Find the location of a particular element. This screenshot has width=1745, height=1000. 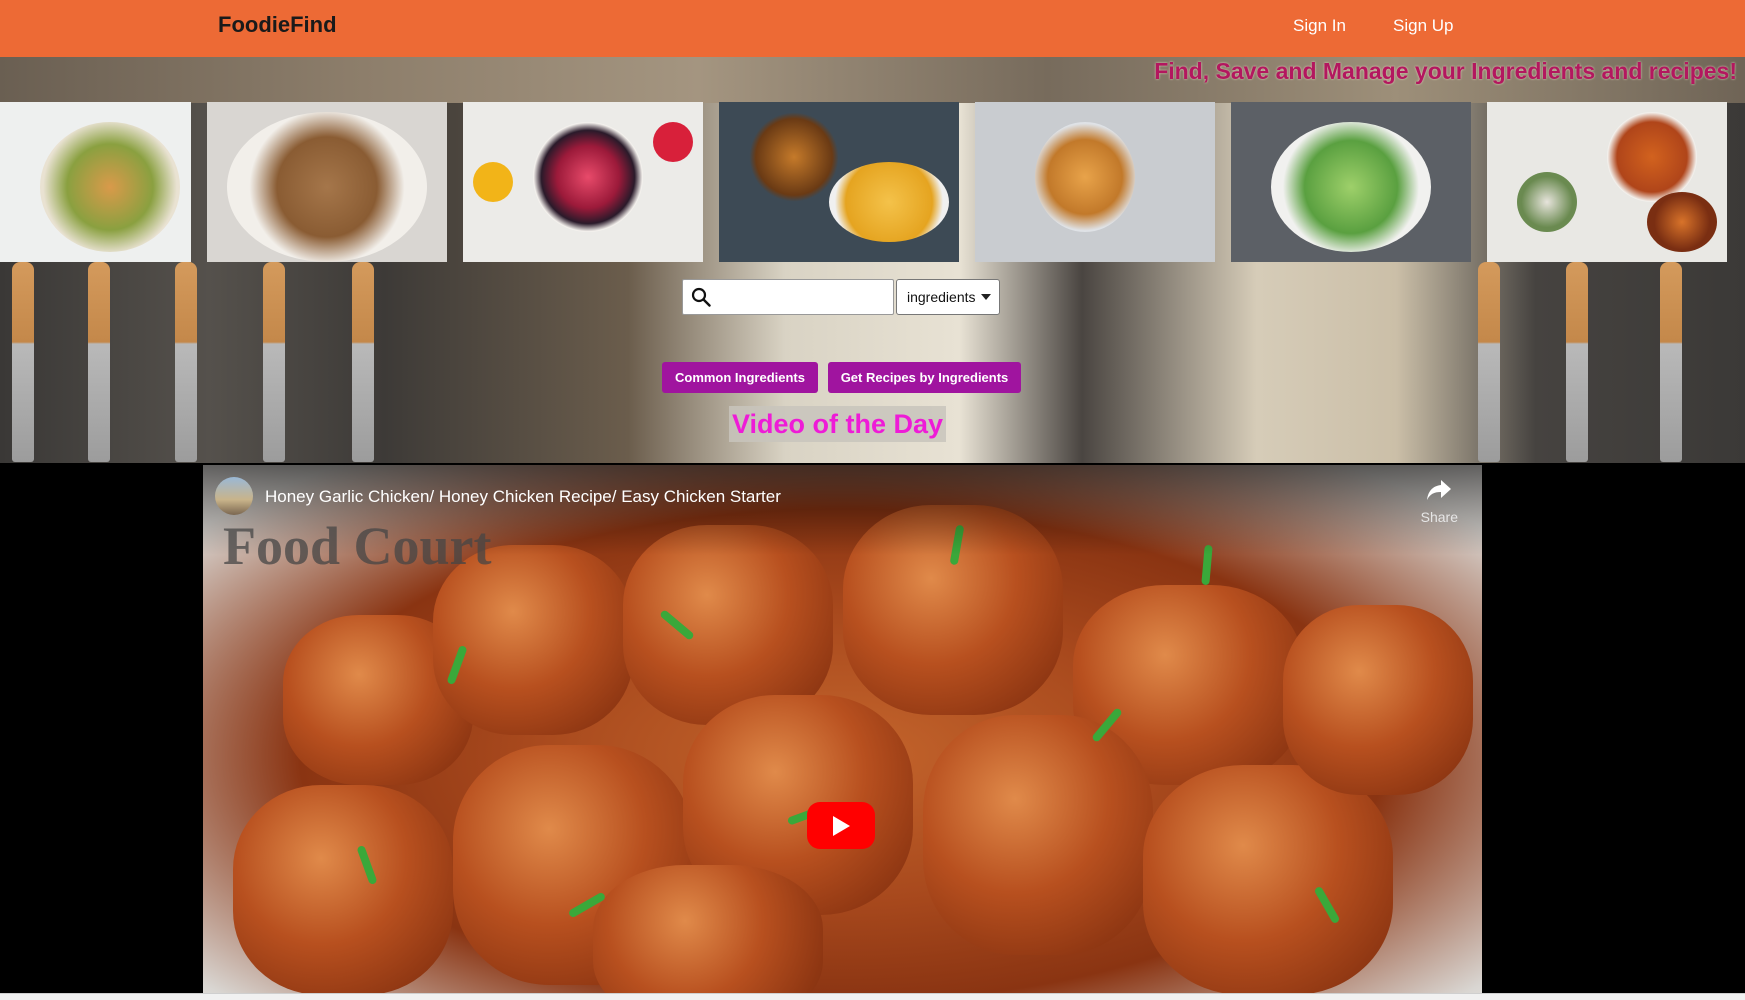

play-icon is located at coordinates (841, 826).